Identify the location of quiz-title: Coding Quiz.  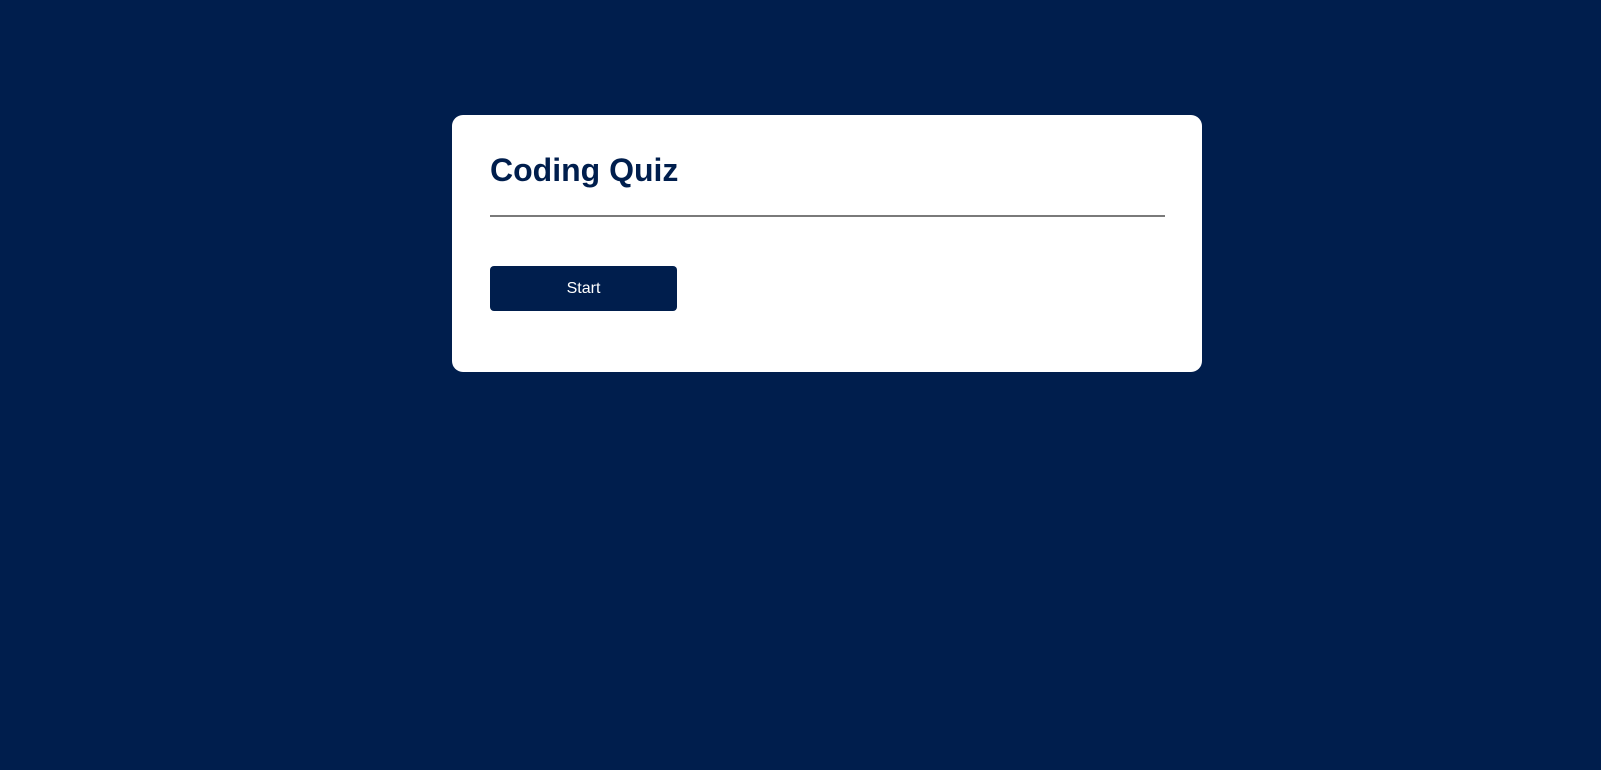
(584, 170).